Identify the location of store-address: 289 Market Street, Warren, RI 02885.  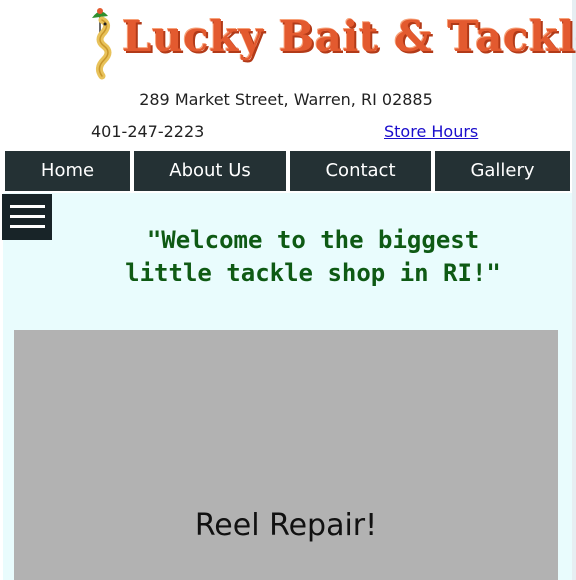
(286, 99).